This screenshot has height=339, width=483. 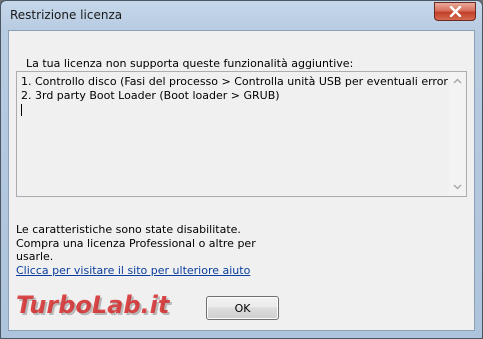 I want to click on info-line: usarle., so click(x=35, y=256).